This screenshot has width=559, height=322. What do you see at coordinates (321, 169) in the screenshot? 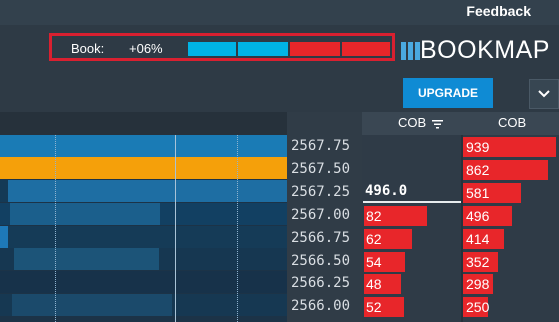
I see `price-label: 2567.50` at bounding box center [321, 169].